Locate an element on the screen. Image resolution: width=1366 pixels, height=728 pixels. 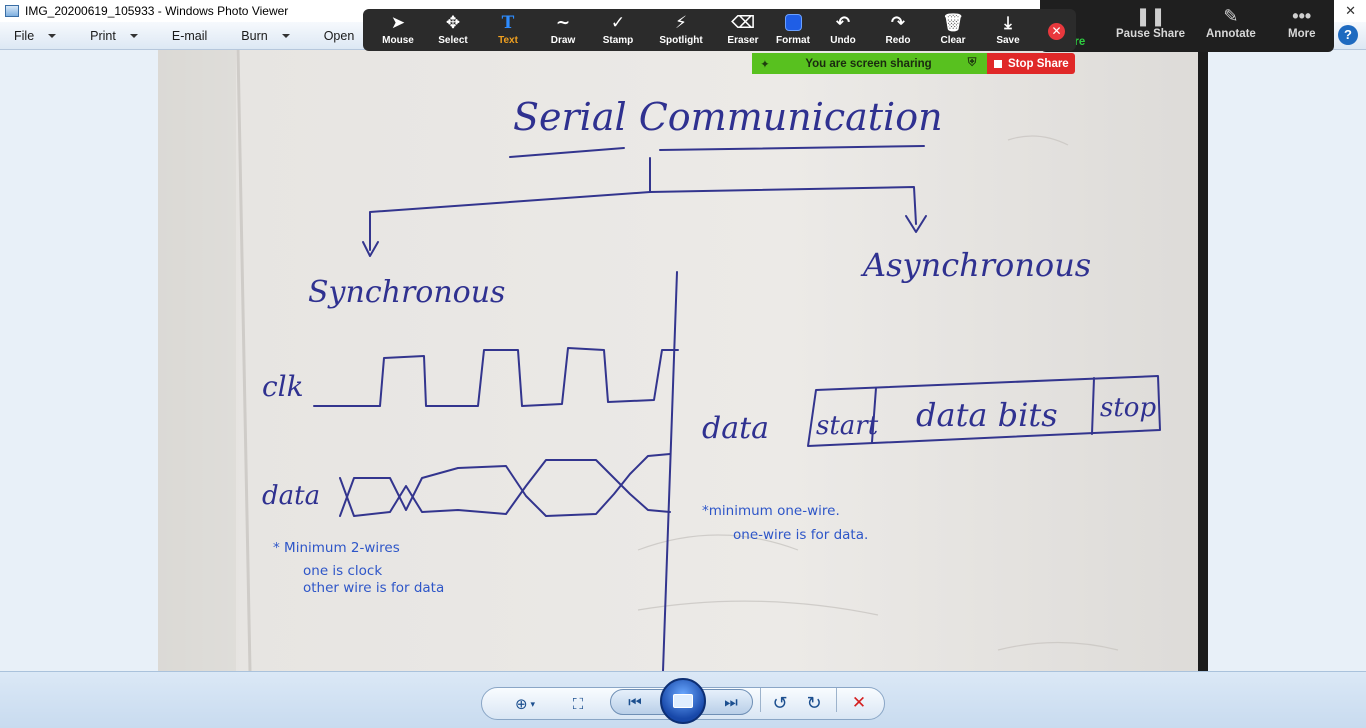
frame-start-handwriting: start is located at coordinates (847, 426).